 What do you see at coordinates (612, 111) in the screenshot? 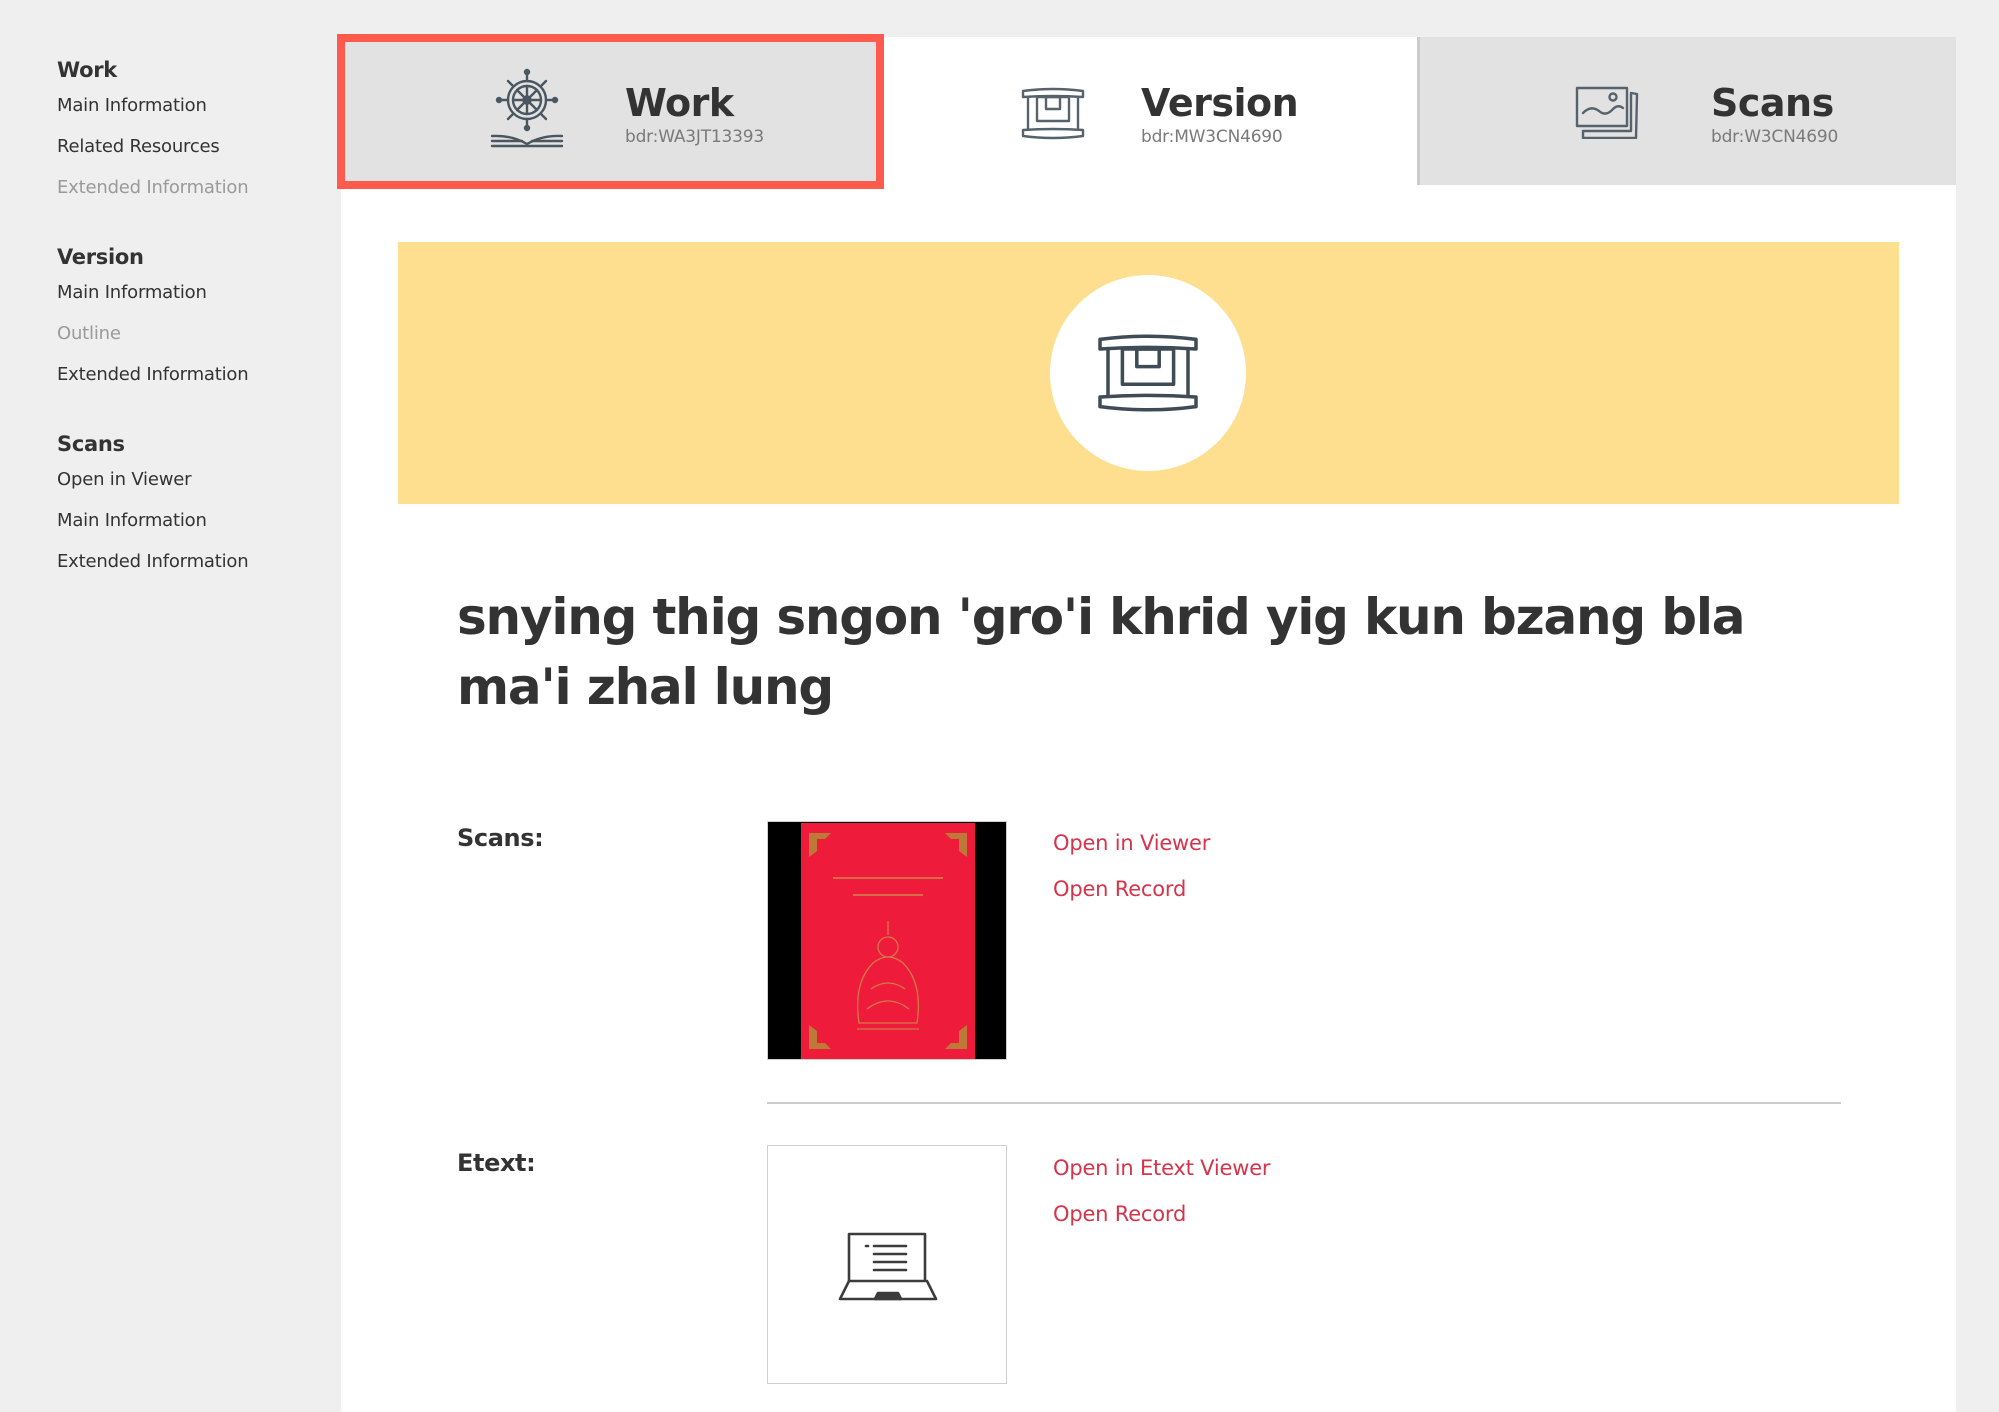
I see `tab-work: Work bdr:WA3JT13393` at bounding box center [612, 111].